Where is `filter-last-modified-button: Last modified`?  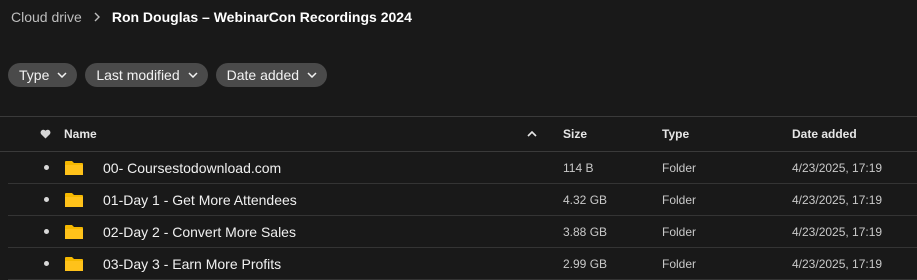 filter-last-modified-button: Last modified is located at coordinates (146, 75).